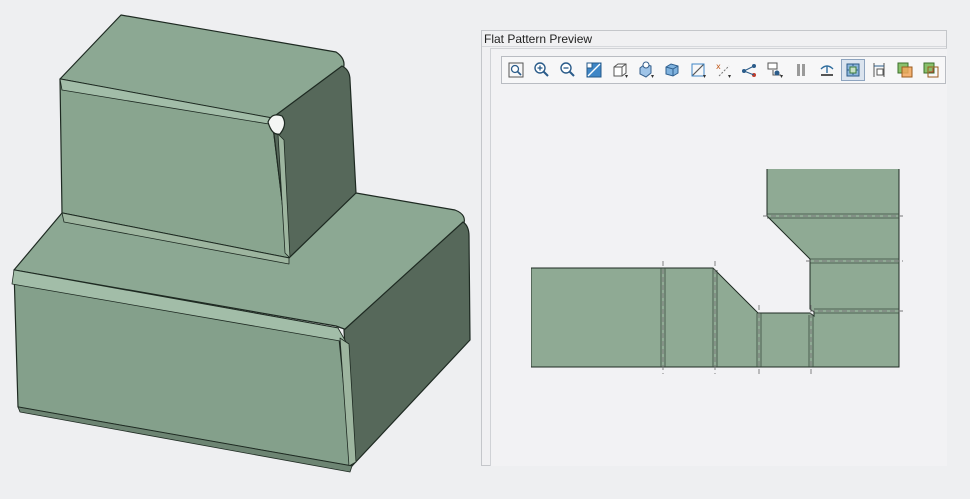 The height and width of the screenshot is (499, 970). I want to click on zoom-out-button, so click(568, 70).